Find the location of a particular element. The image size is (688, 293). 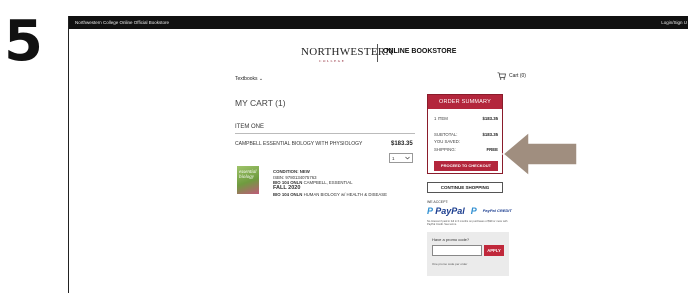

apply-promo-button: APPLY is located at coordinates (494, 250).